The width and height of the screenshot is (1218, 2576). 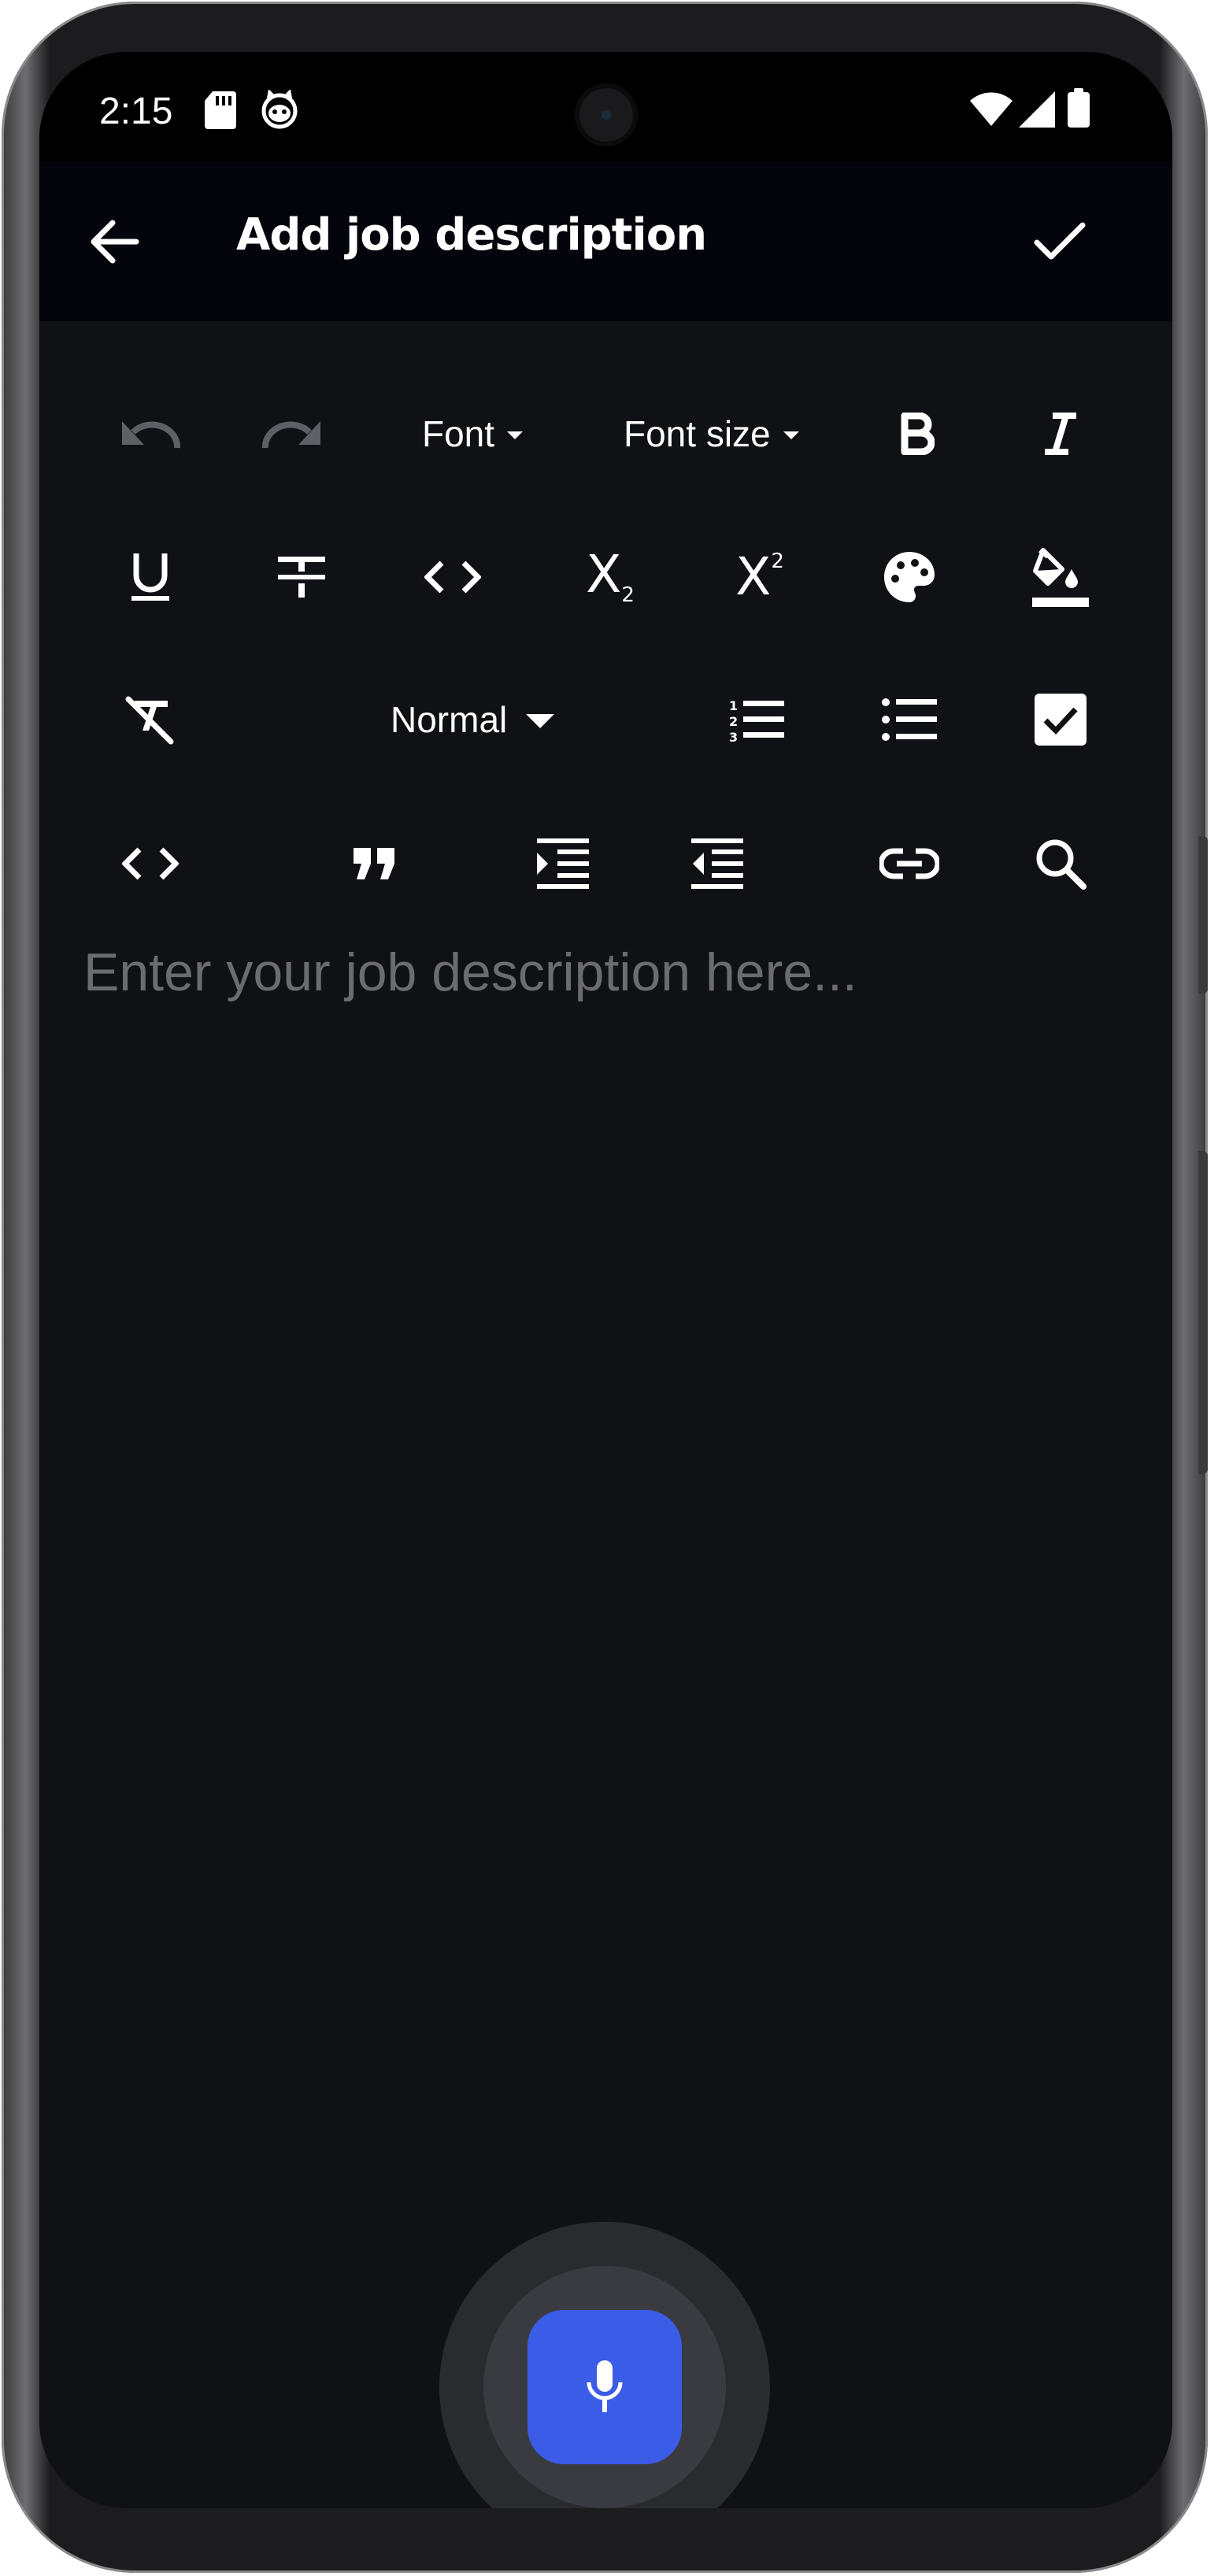 I want to click on check-icon, so click(x=1060, y=241).